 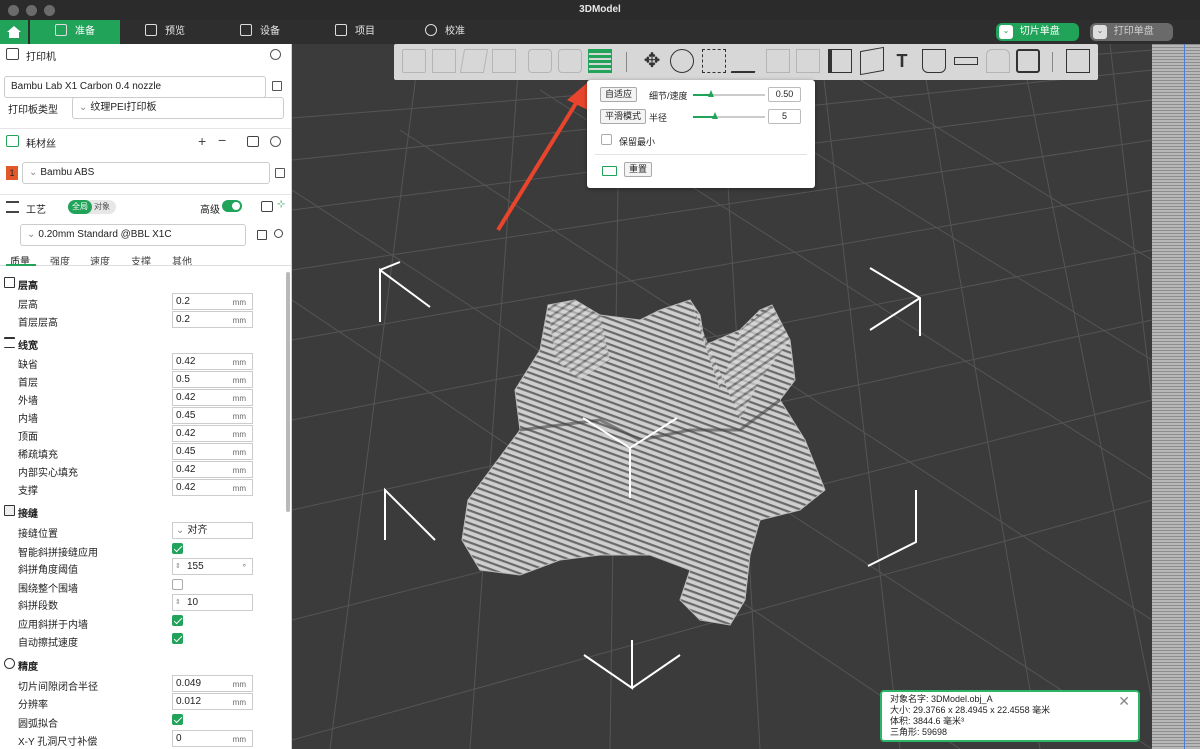 What do you see at coordinates (711, 93) in the screenshot?
I see `detail-slider-thumb` at bounding box center [711, 93].